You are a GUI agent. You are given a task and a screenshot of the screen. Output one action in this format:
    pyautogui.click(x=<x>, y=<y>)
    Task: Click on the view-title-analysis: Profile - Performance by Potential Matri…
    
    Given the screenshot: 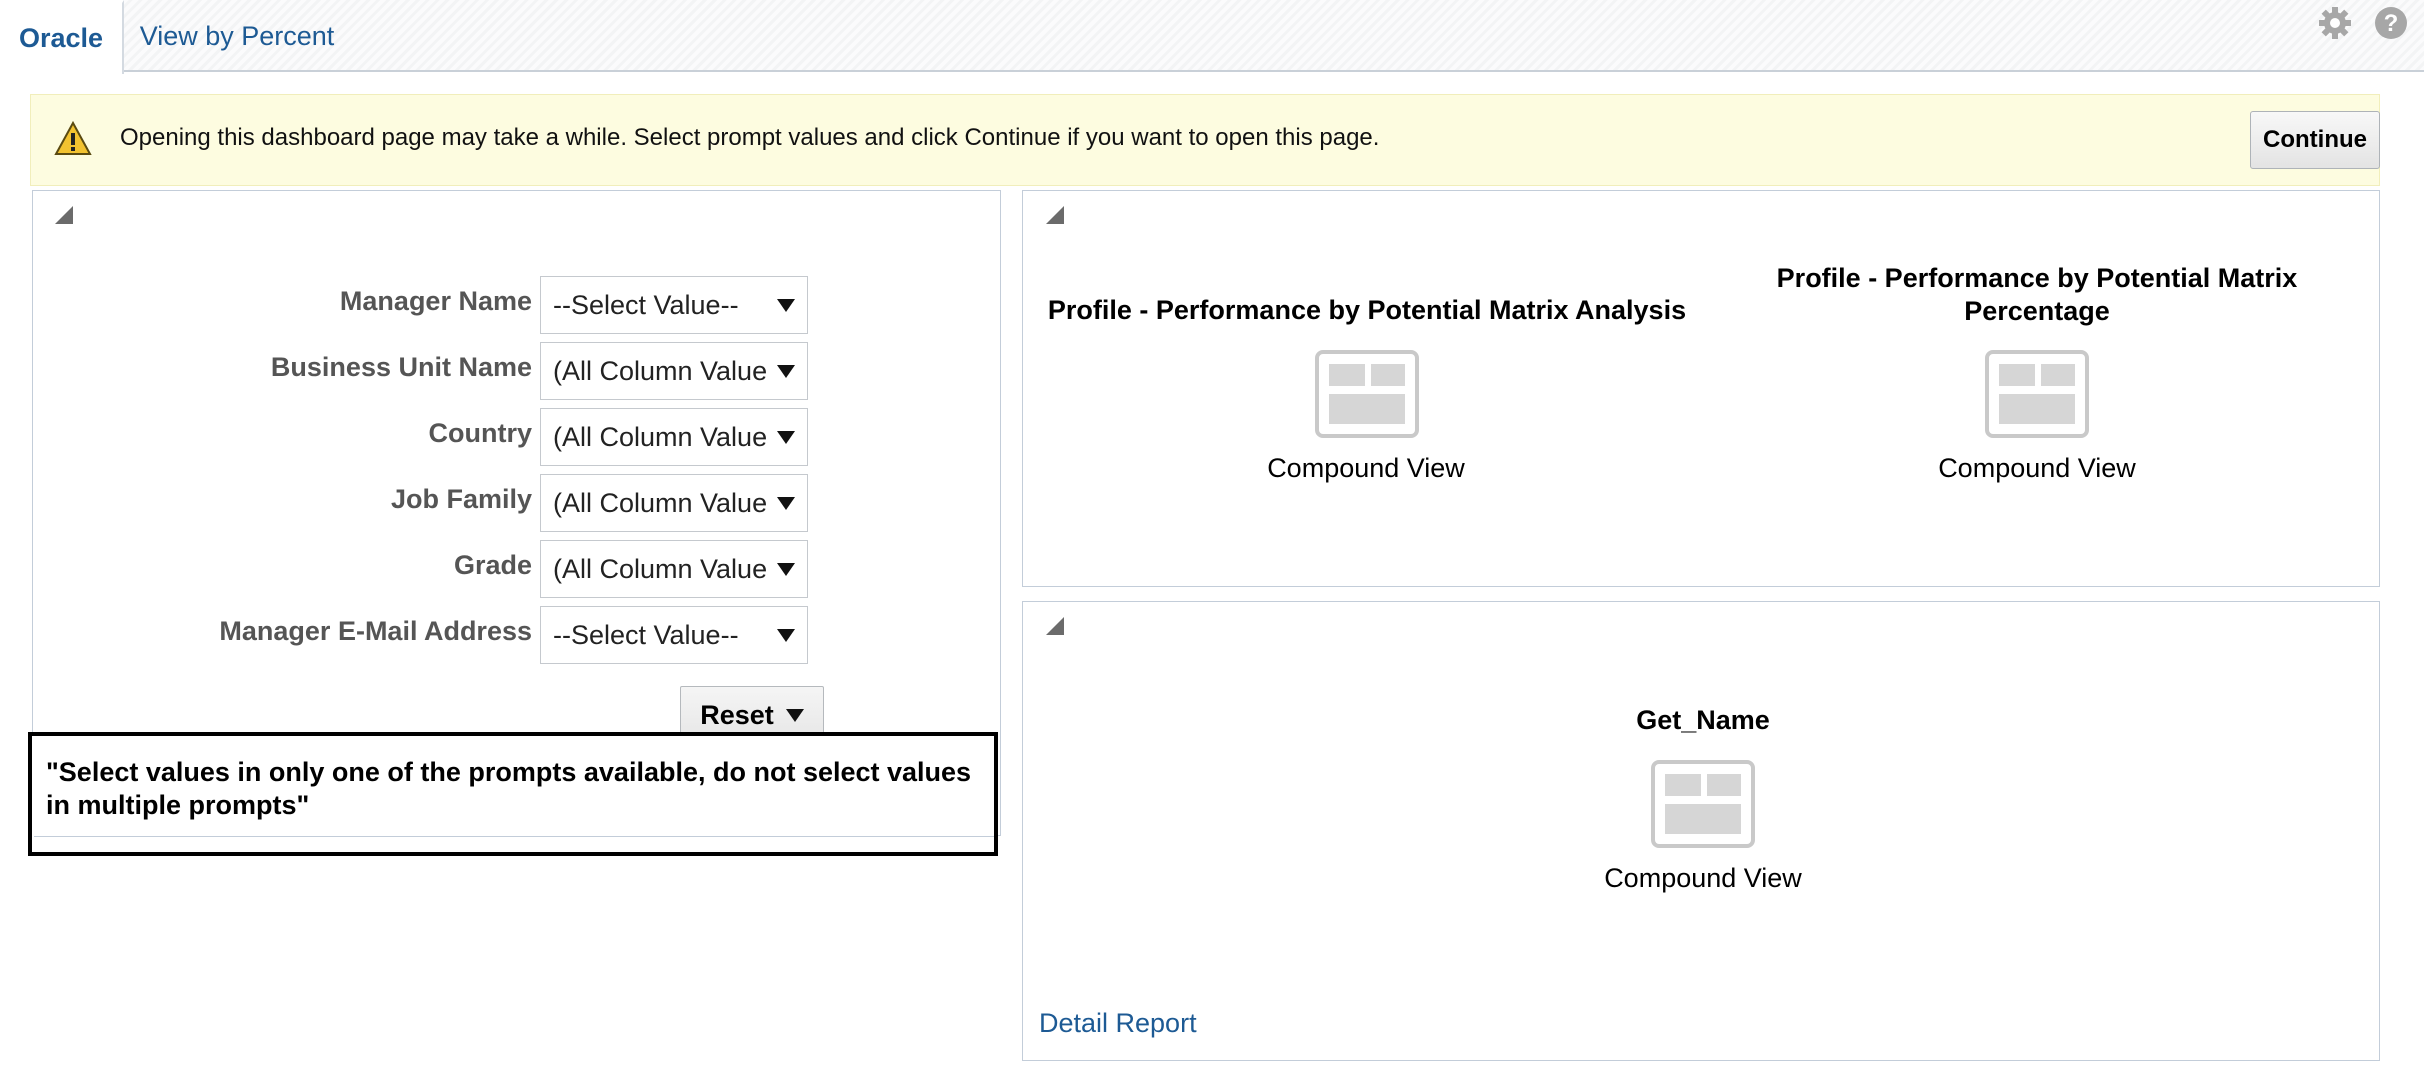 What is the action you would take?
    pyautogui.click(x=1367, y=310)
    